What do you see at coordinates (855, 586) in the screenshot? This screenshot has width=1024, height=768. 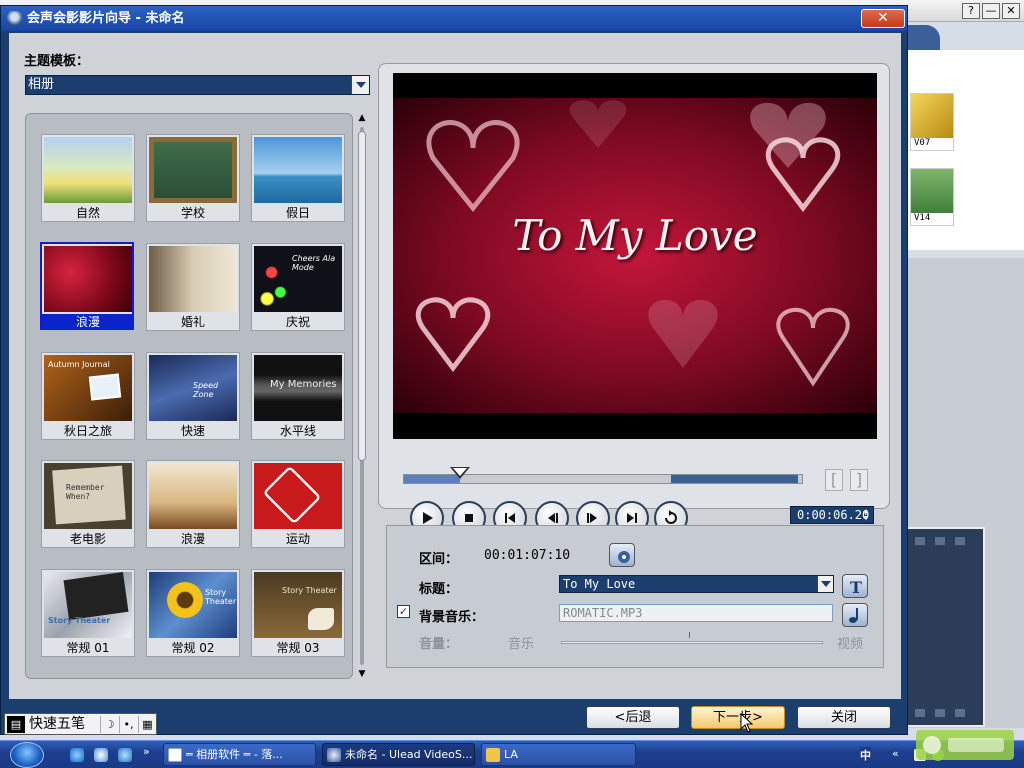 I see `title-font-button: T` at bounding box center [855, 586].